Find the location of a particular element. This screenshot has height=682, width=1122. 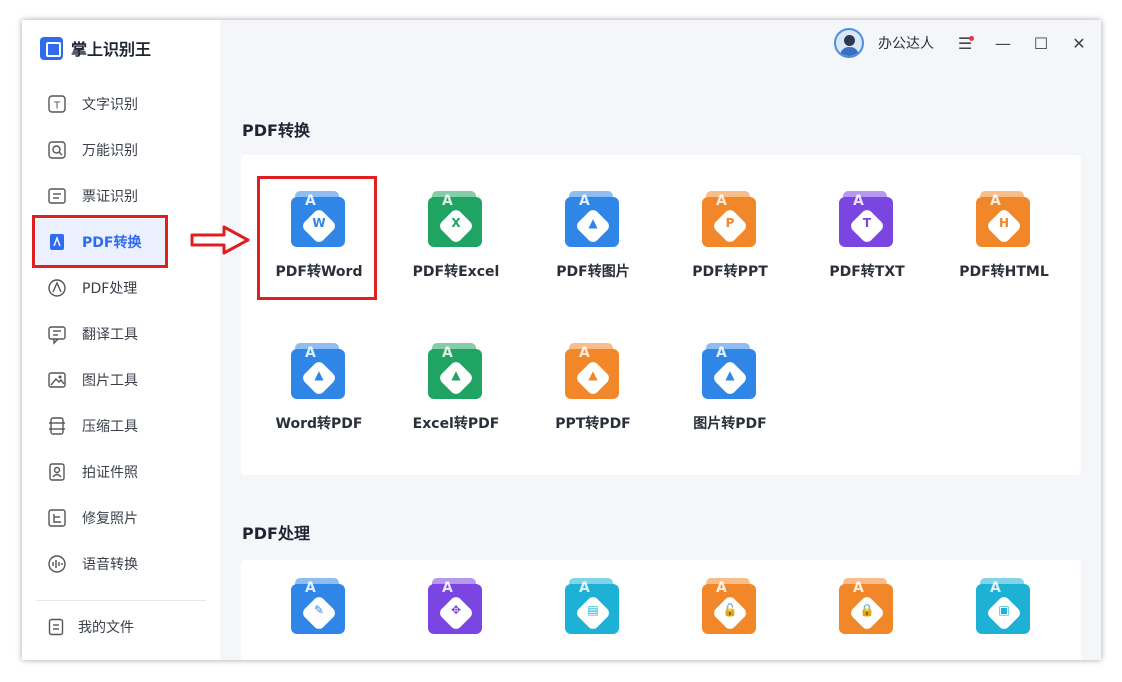

tool-tile: A ▲ Excel转PDF is located at coordinates (456, 385).